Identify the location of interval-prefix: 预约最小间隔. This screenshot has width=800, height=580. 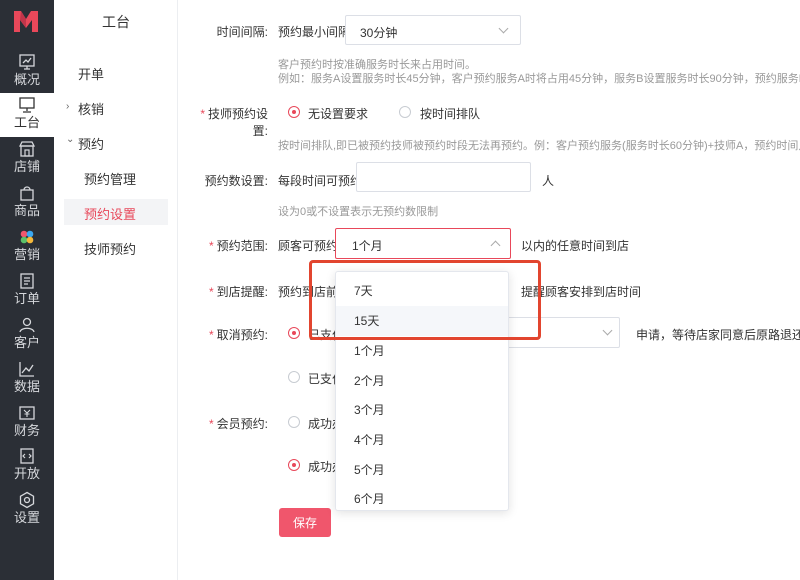
(314, 32).